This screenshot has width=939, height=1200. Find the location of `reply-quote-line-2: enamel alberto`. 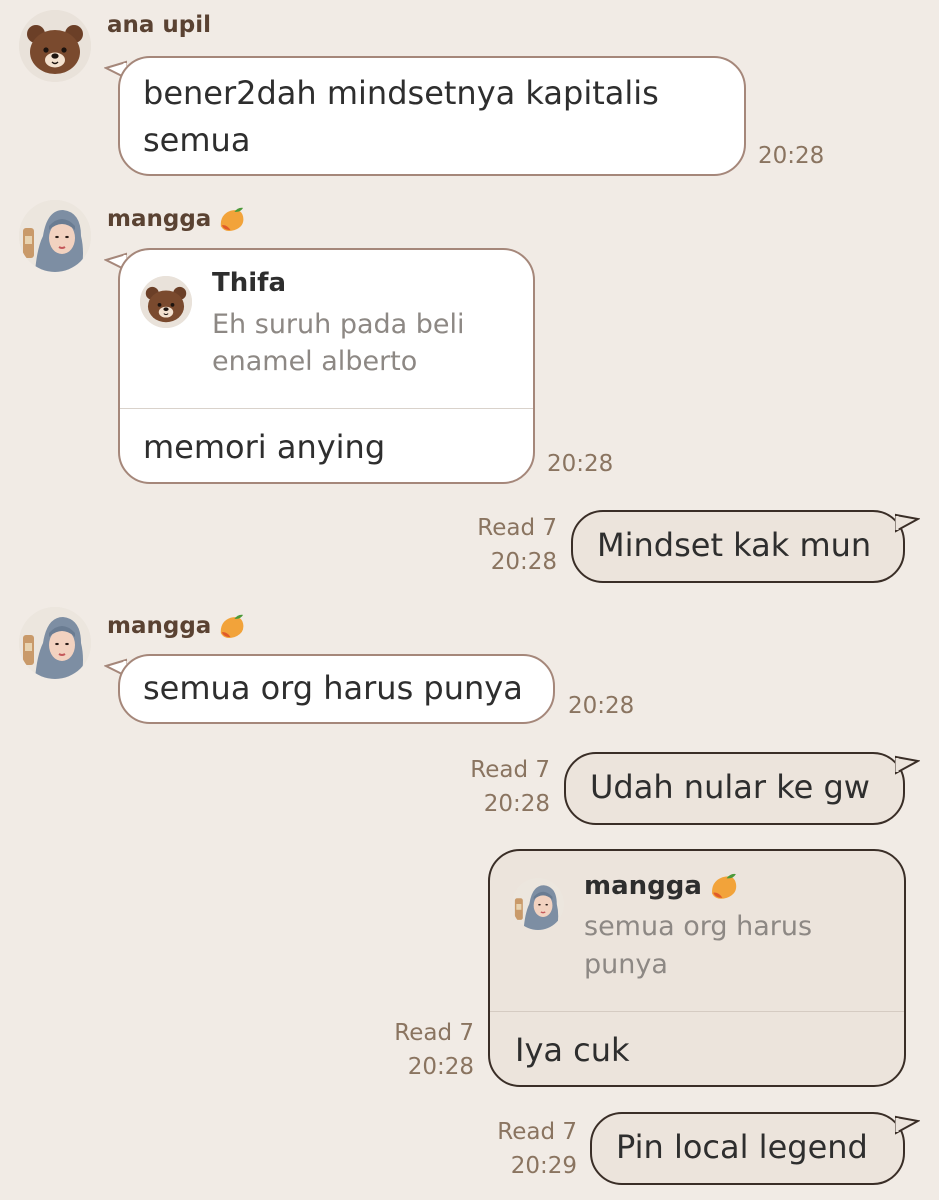

reply-quote-line-2: enamel alberto is located at coordinates (315, 361).